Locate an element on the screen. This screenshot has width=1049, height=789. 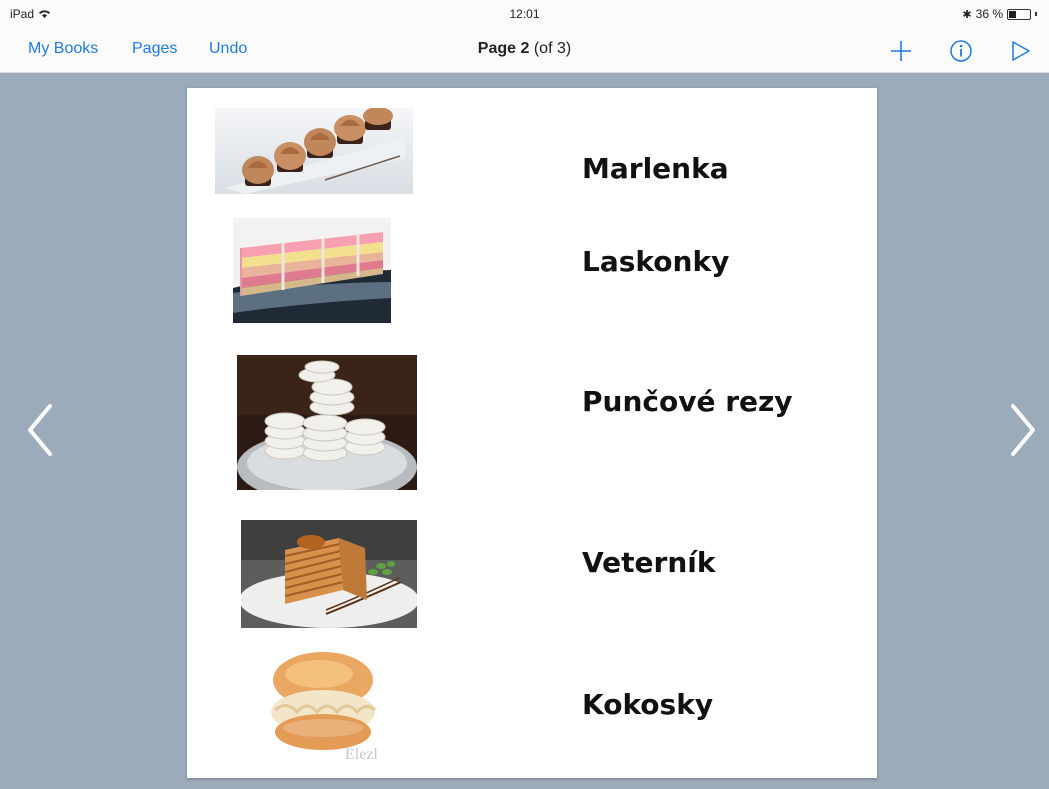
list-item: Elezl Kokosky is located at coordinates (532, 710).